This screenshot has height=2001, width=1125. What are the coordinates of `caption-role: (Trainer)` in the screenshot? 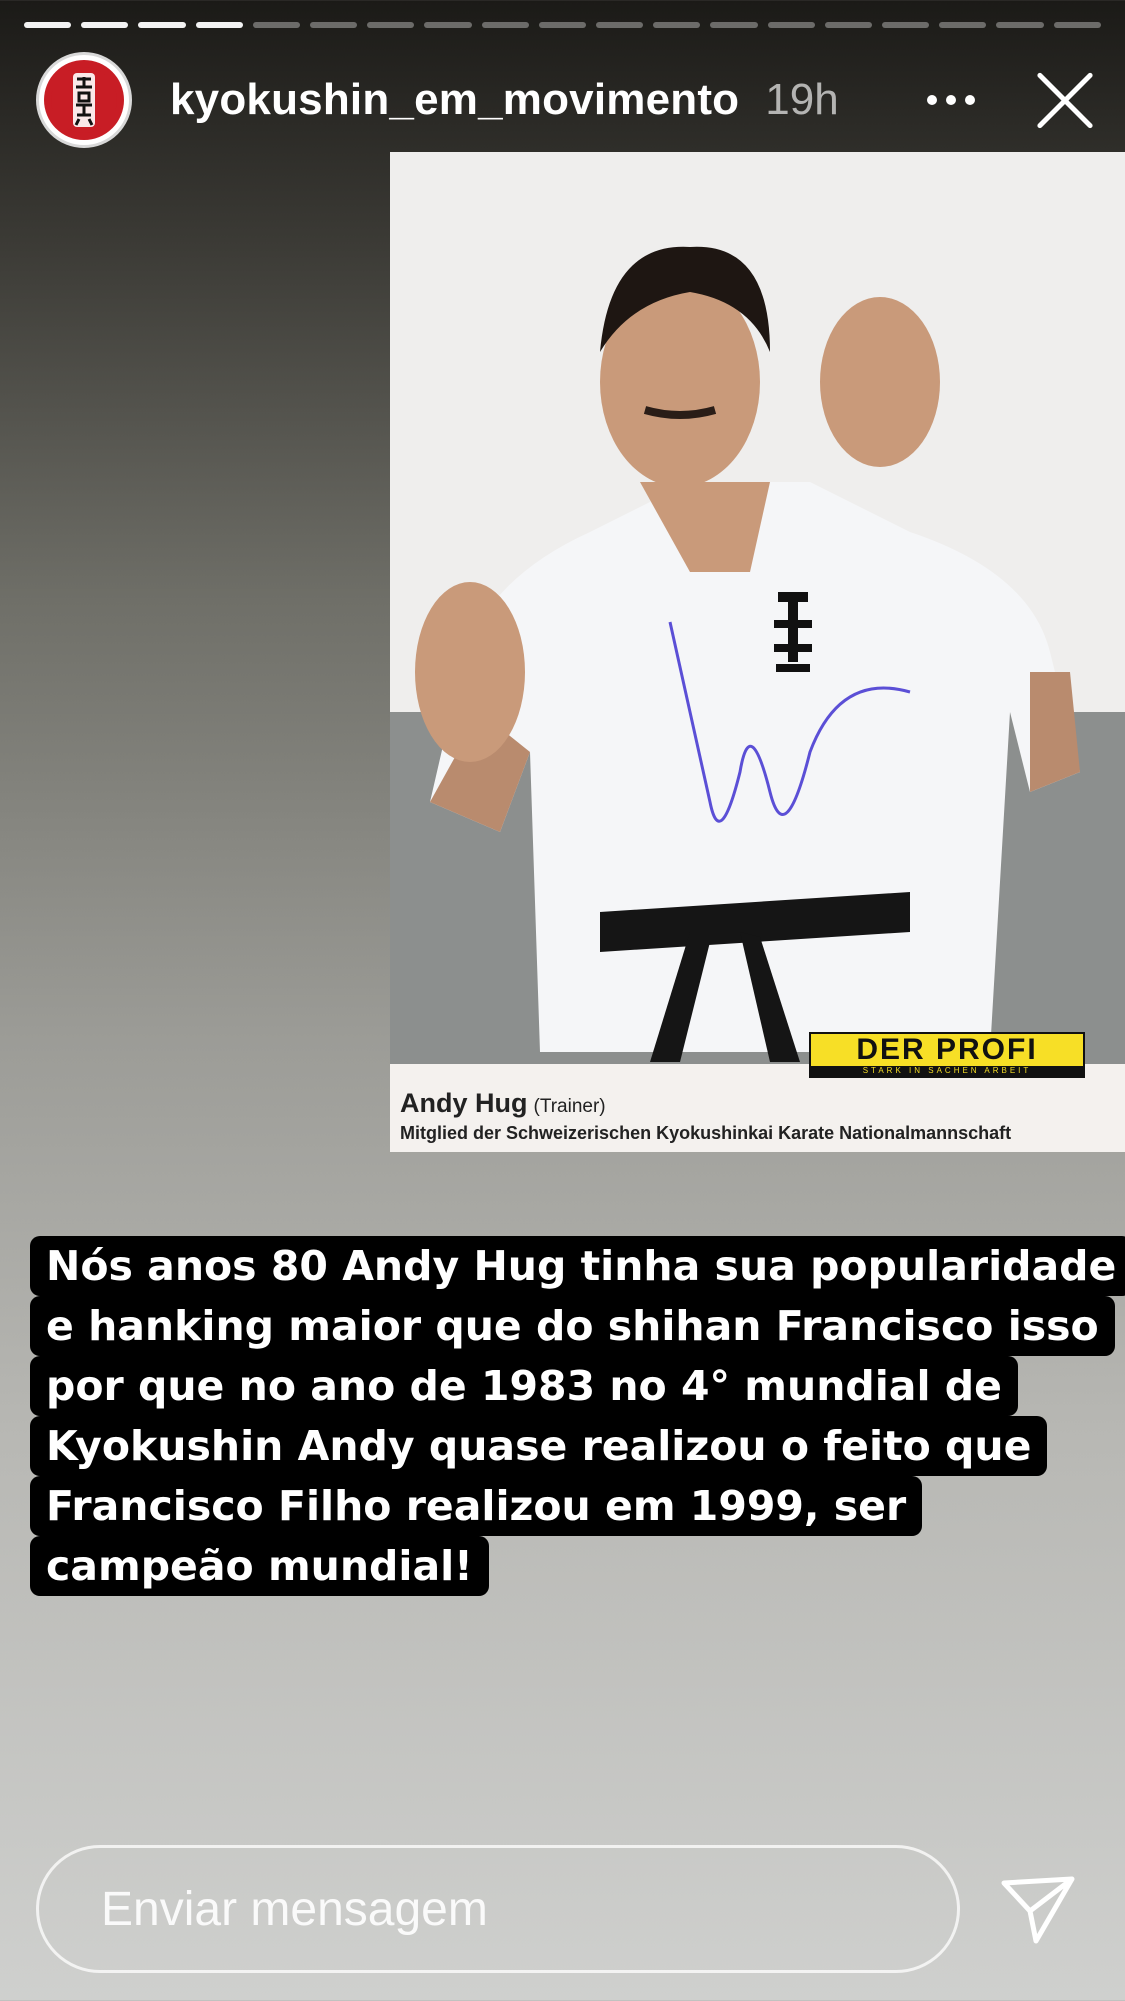 It's located at (569, 1106).